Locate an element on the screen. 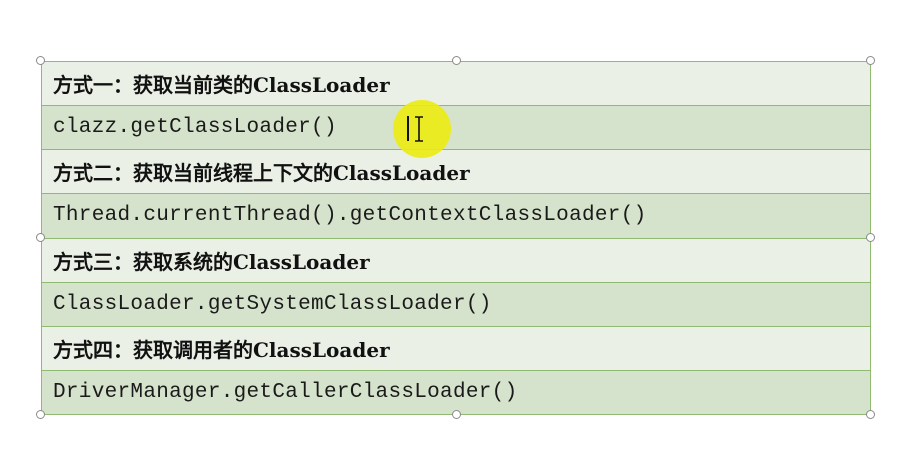 The image size is (908, 450). resize-handle-top-left is located at coordinates (40, 60).